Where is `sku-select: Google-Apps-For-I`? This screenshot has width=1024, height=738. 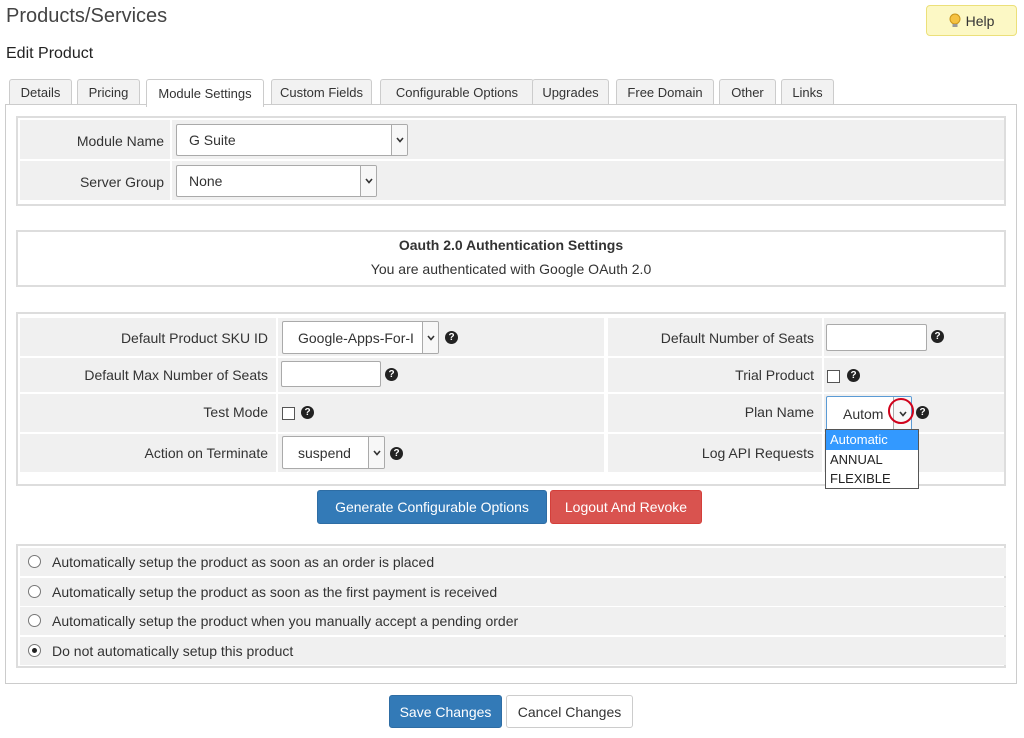
sku-select: Google-Apps-For-I is located at coordinates (360, 337).